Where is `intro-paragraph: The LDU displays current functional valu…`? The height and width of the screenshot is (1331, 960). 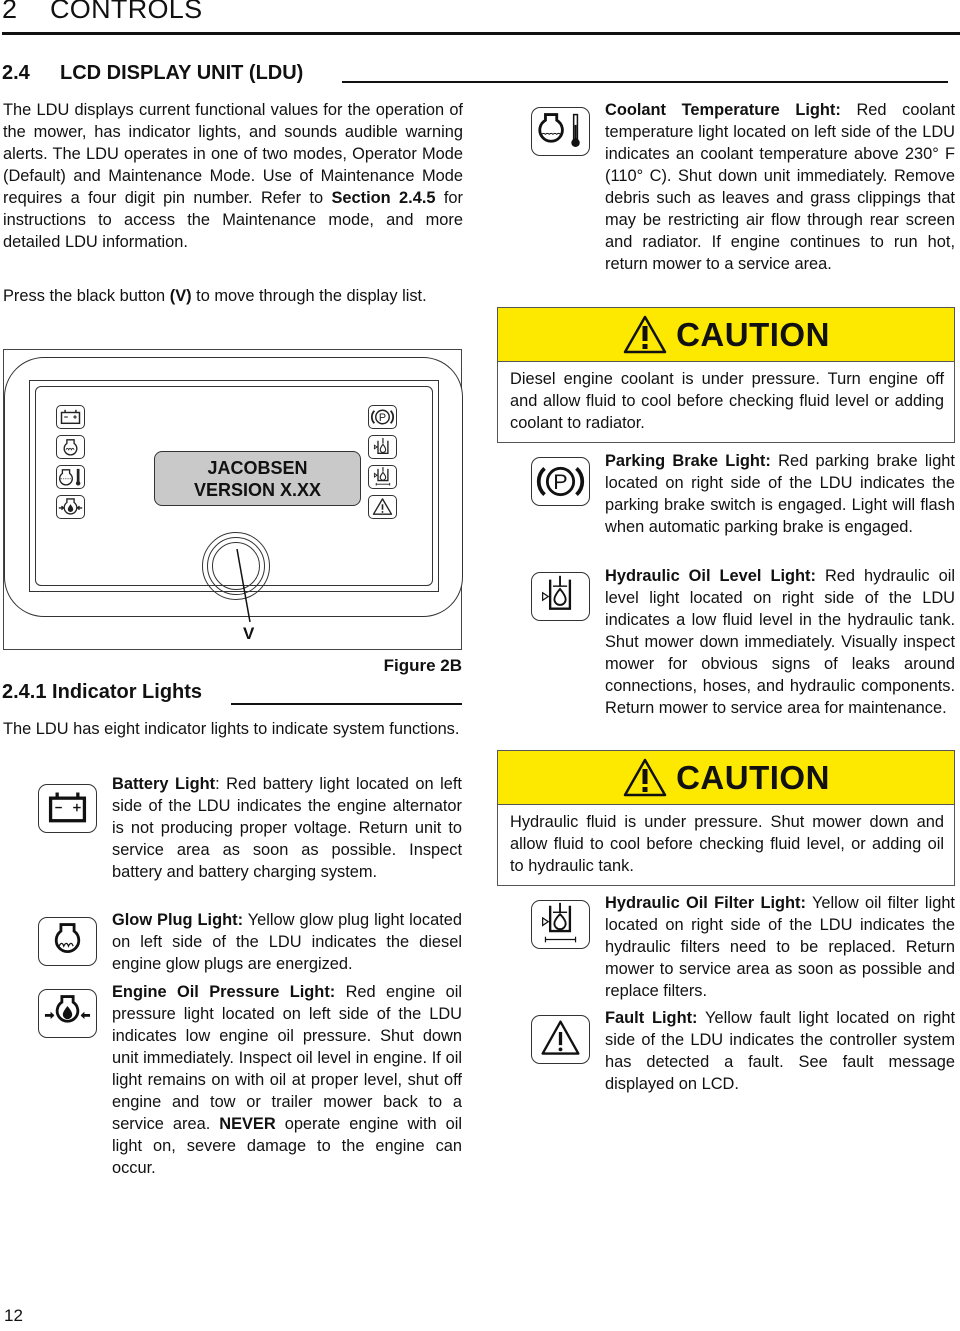
intro-paragraph: The LDU displays current functional valu… is located at coordinates (233, 176).